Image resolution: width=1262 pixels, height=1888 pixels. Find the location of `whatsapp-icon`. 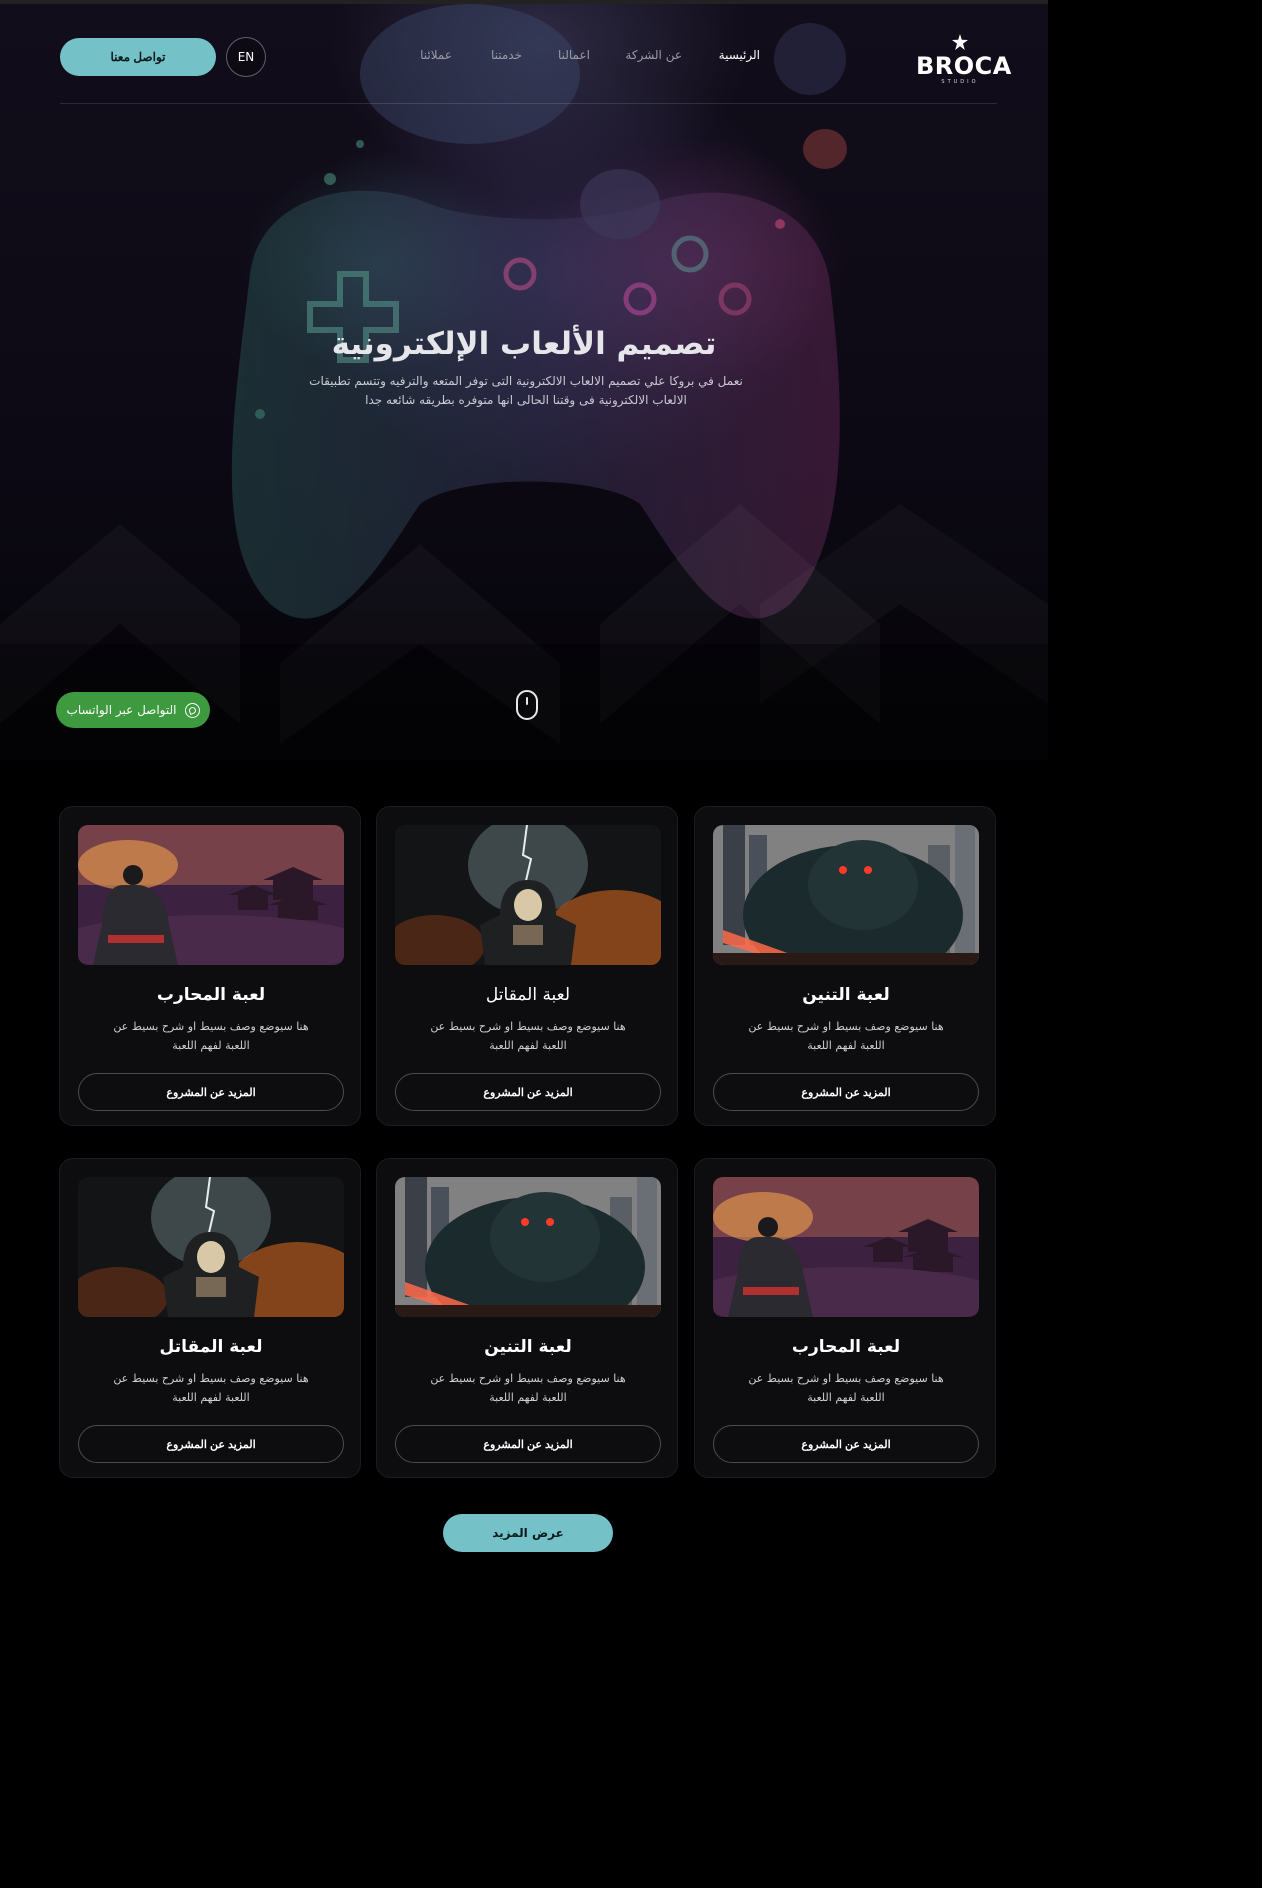

whatsapp-icon is located at coordinates (192, 710).